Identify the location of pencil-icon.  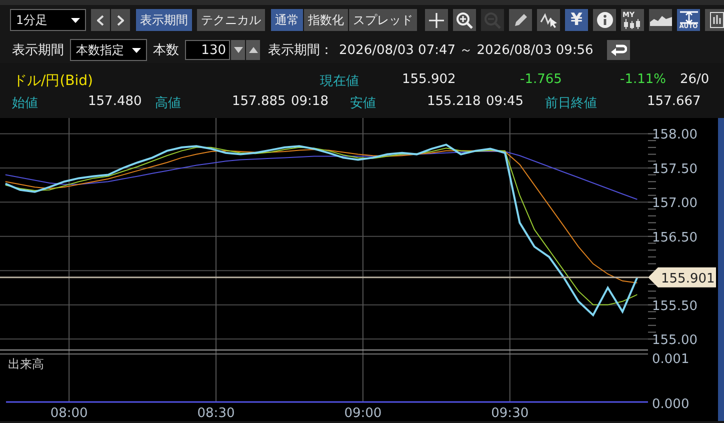
(520, 20).